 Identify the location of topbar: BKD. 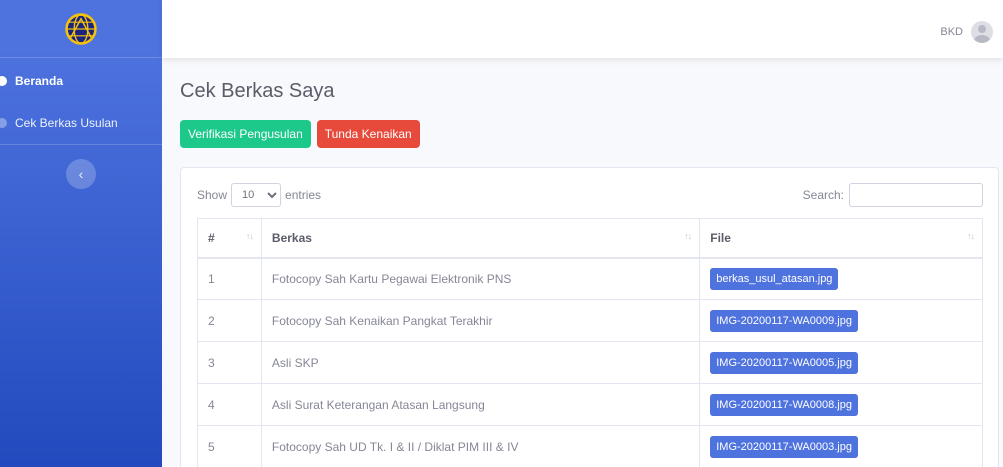
(582, 29).